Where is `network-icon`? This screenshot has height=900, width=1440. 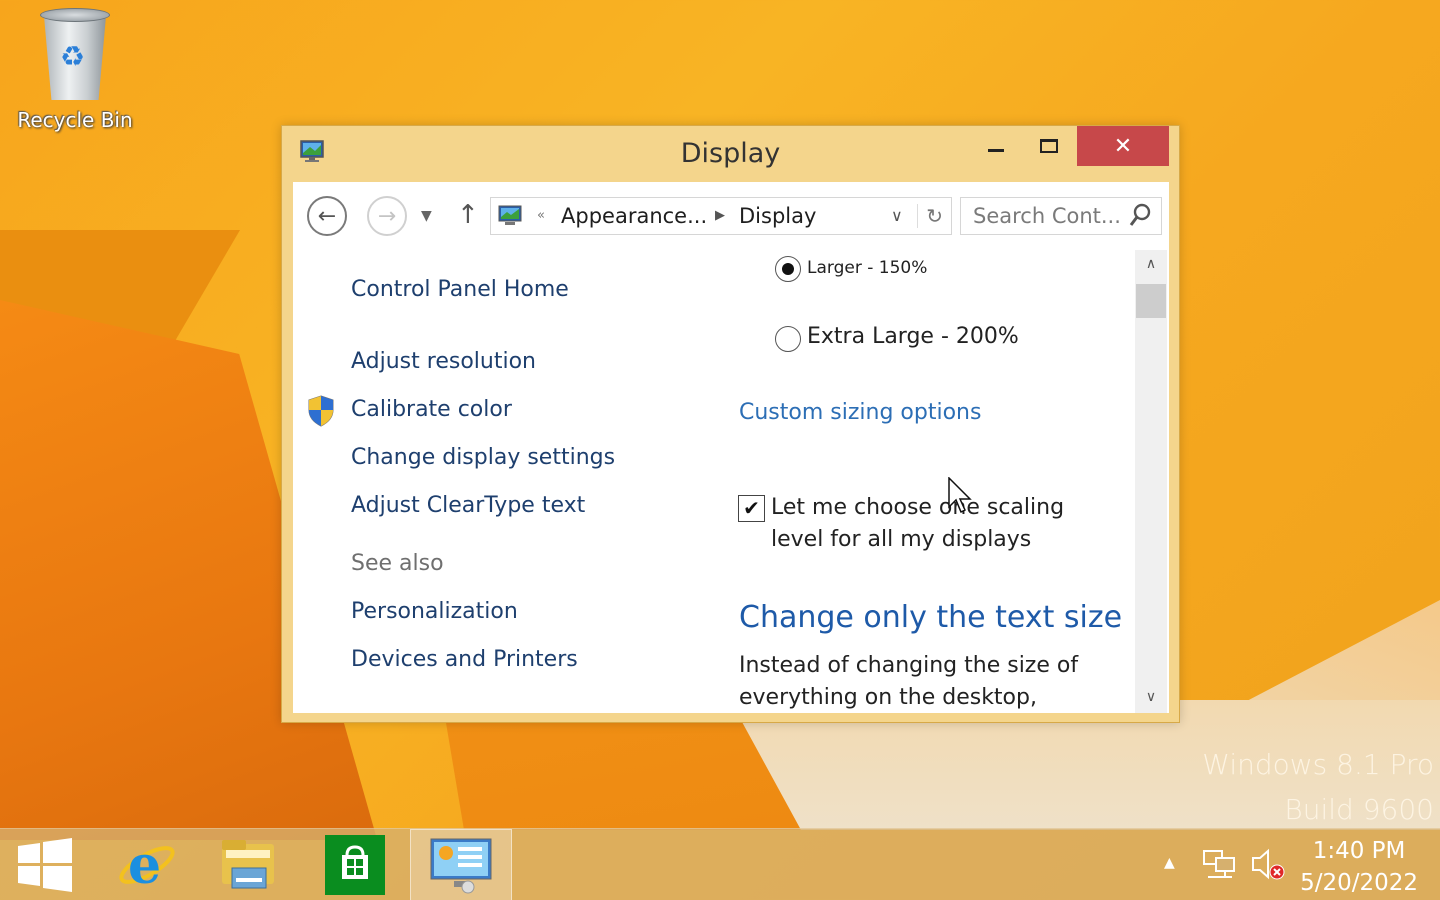
network-icon is located at coordinates (1219, 864).